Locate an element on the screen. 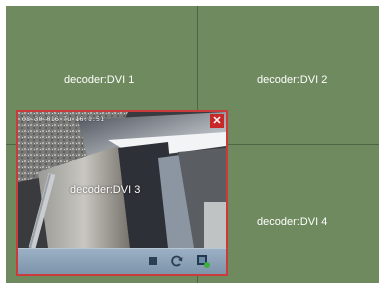  stop-icon is located at coordinates (153, 261).